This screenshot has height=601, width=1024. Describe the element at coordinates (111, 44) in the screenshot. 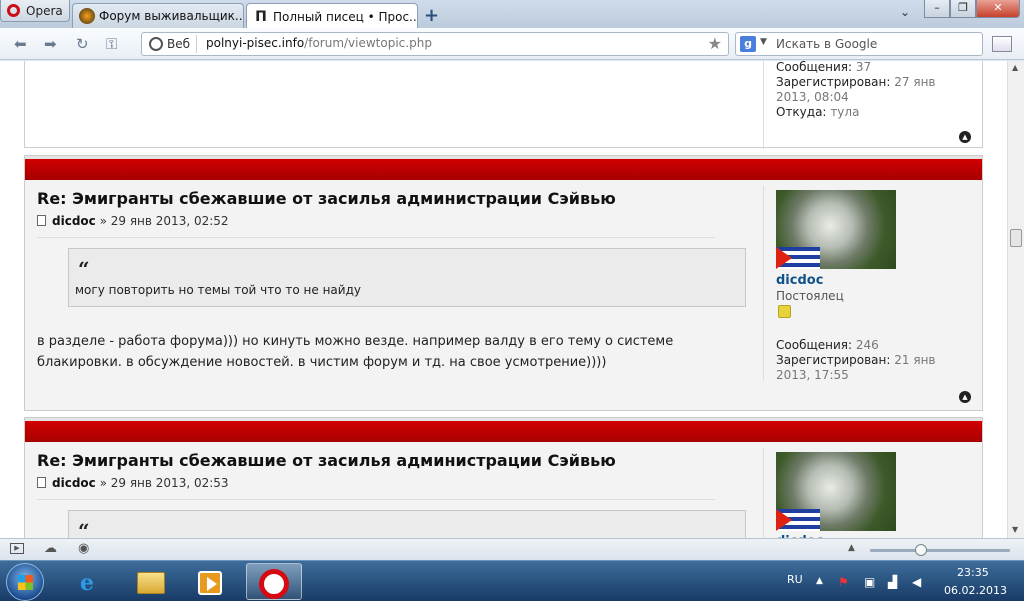

I see `key-icon: ⚿` at that location.